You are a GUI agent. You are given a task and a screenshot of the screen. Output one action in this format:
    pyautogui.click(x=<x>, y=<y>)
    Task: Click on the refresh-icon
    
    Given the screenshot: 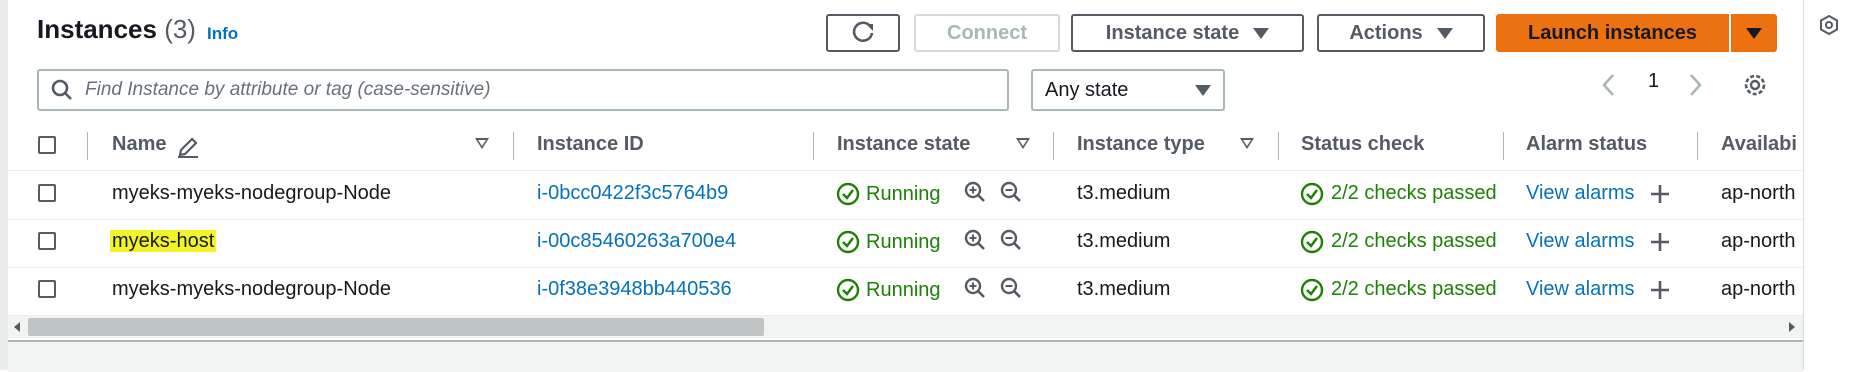 What is the action you would take?
    pyautogui.click(x=863, y=32)
    